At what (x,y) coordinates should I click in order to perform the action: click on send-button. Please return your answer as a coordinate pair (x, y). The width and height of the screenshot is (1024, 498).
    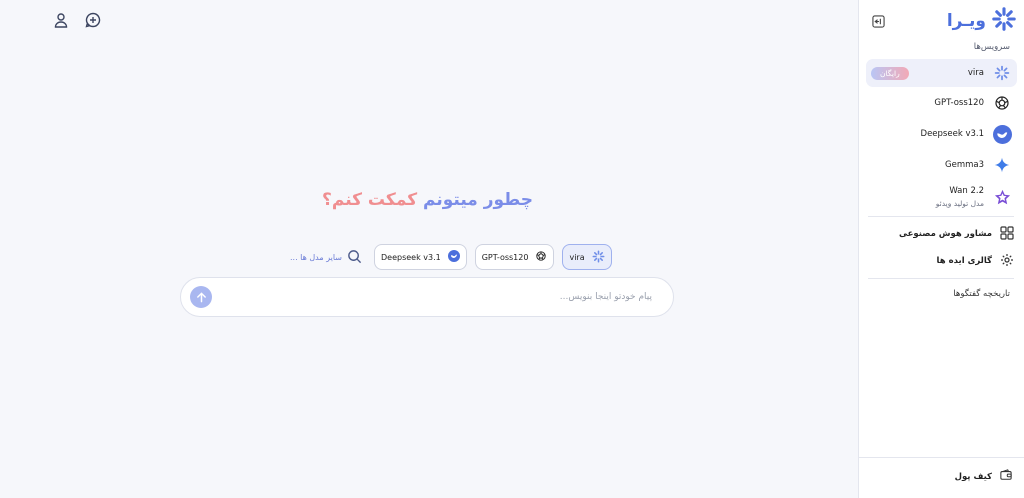
    Looking at the image, I should click on (201, 297).